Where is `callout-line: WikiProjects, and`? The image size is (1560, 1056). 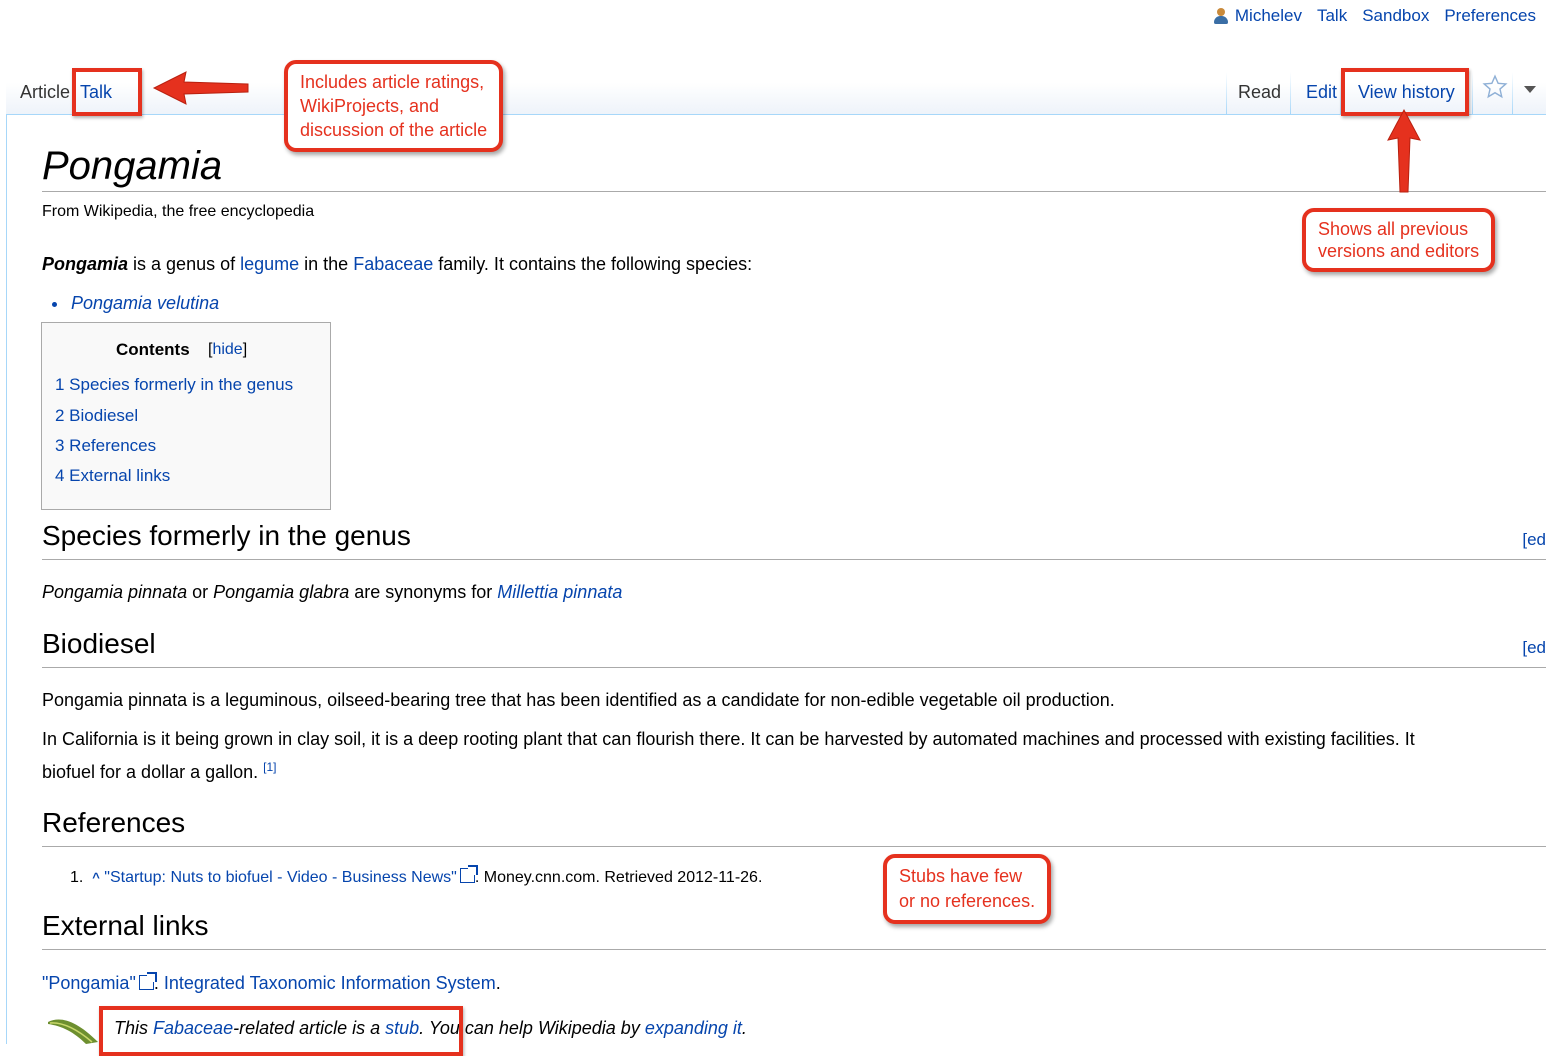
callout-line: WikiProjects, and is located at coordinates (370, 106).